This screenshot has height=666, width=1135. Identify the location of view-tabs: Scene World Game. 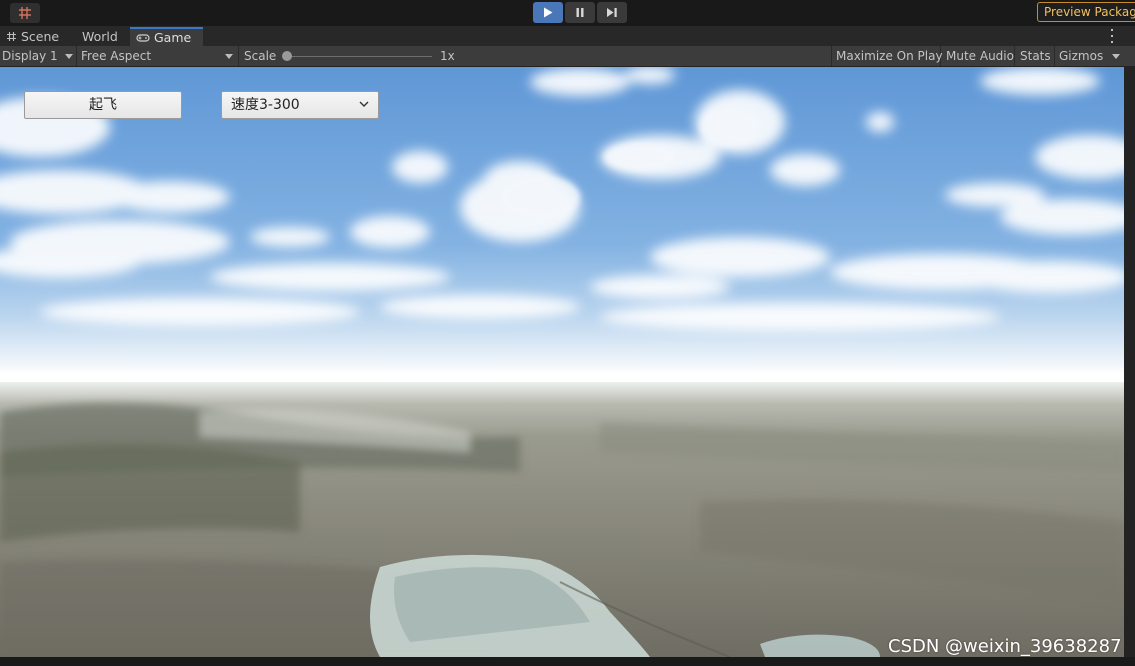
(567, 36).